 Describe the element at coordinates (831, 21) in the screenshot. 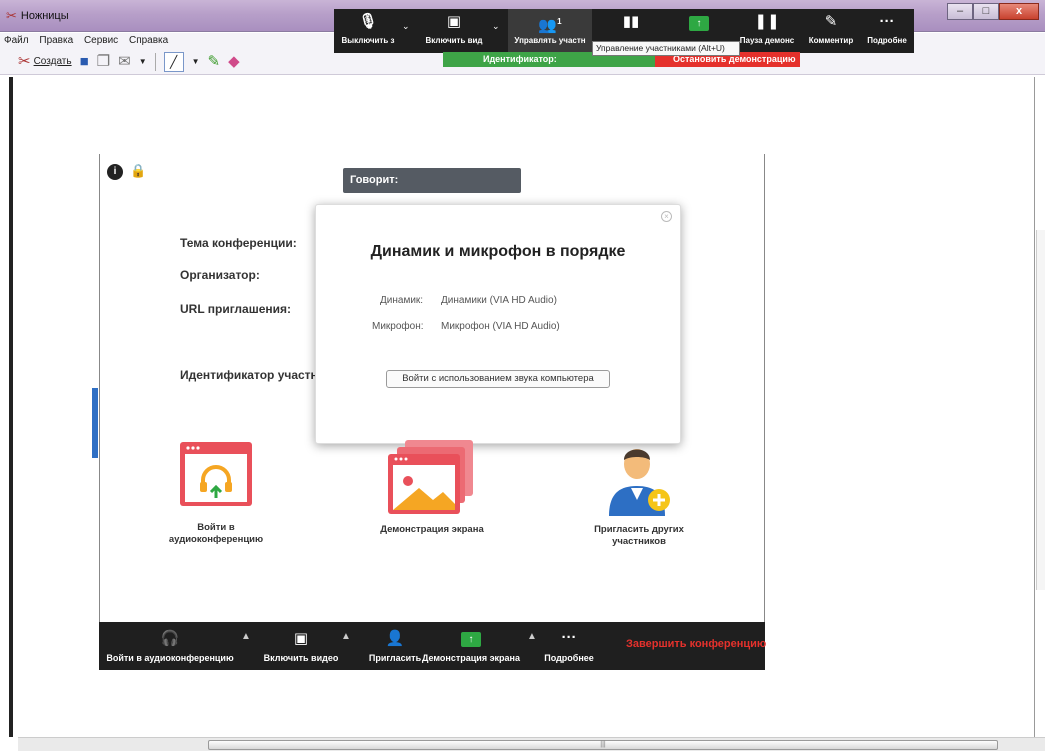

I see `annotate-icon: ✎` at that location.